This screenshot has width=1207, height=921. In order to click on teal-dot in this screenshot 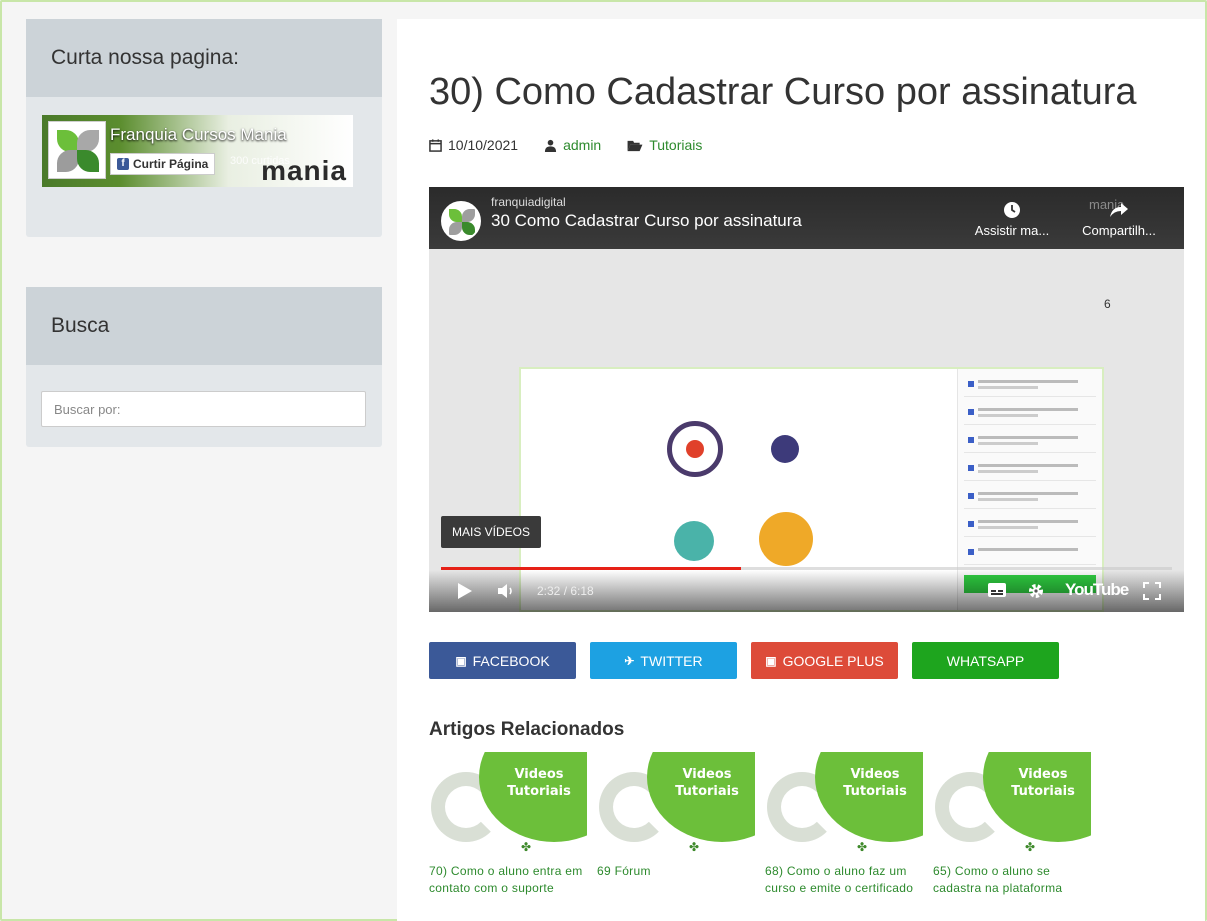, I will do `click(694, 541)`.